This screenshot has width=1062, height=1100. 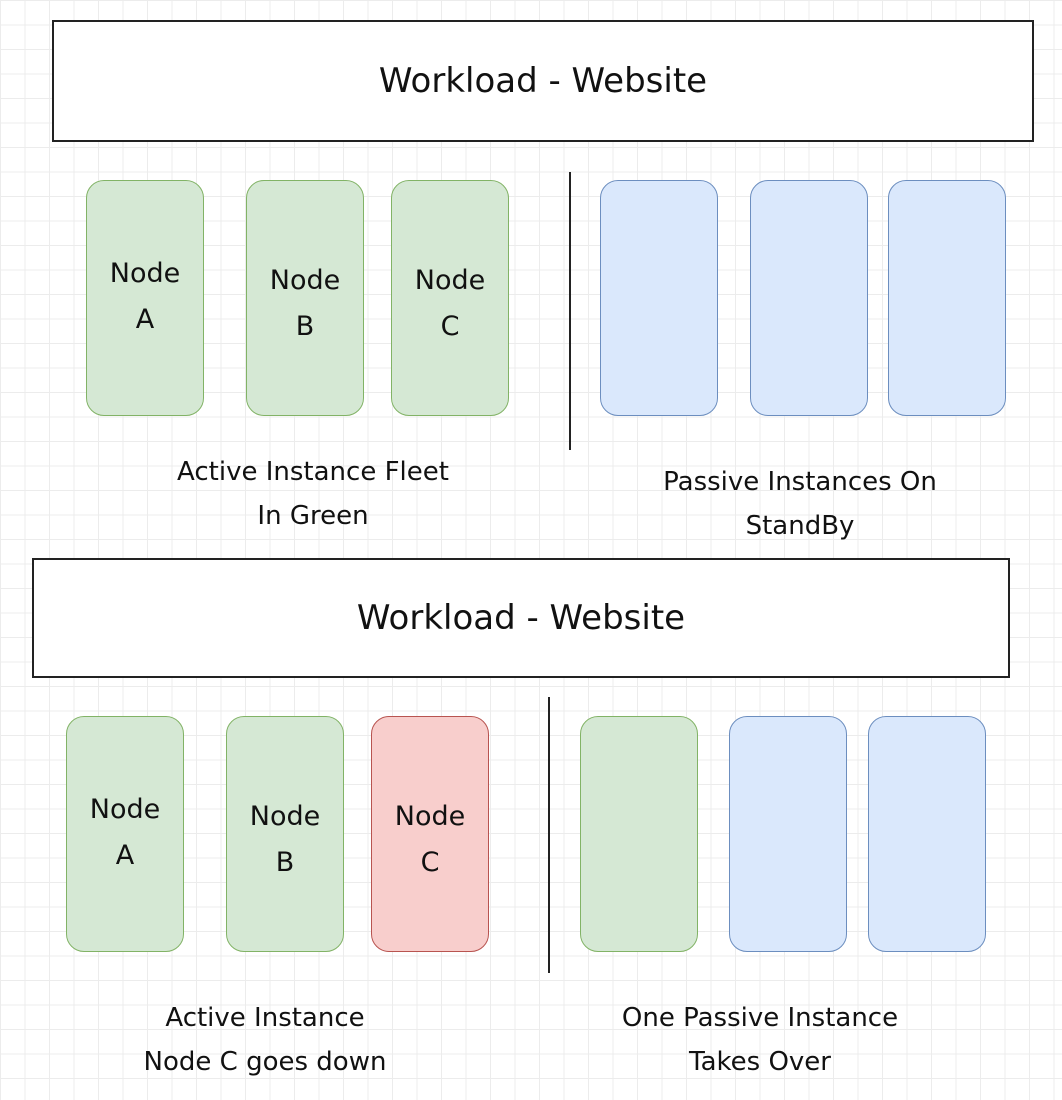 What do you see at coordinates (313, 472) in the screenshot?
I see `caption-line: Active Instance Fleet` at bounding box center [313, 472].